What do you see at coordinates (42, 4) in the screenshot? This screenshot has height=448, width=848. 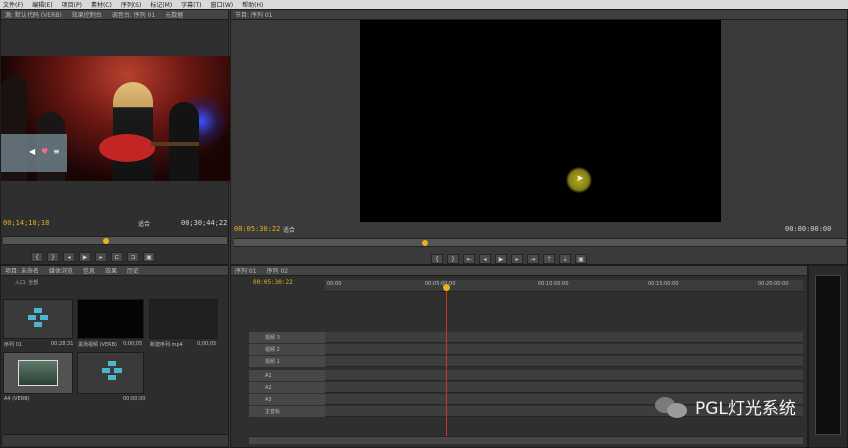 I see `menu-edit: 编辑(E)` at bounding box center [42, 4].